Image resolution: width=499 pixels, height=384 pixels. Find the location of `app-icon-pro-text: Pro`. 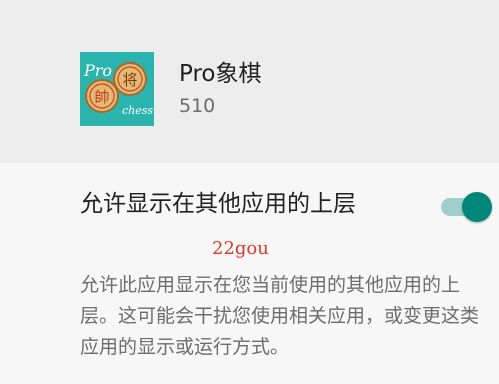

app-icon-pro-text: Pro is located at coordinates (97, 70).